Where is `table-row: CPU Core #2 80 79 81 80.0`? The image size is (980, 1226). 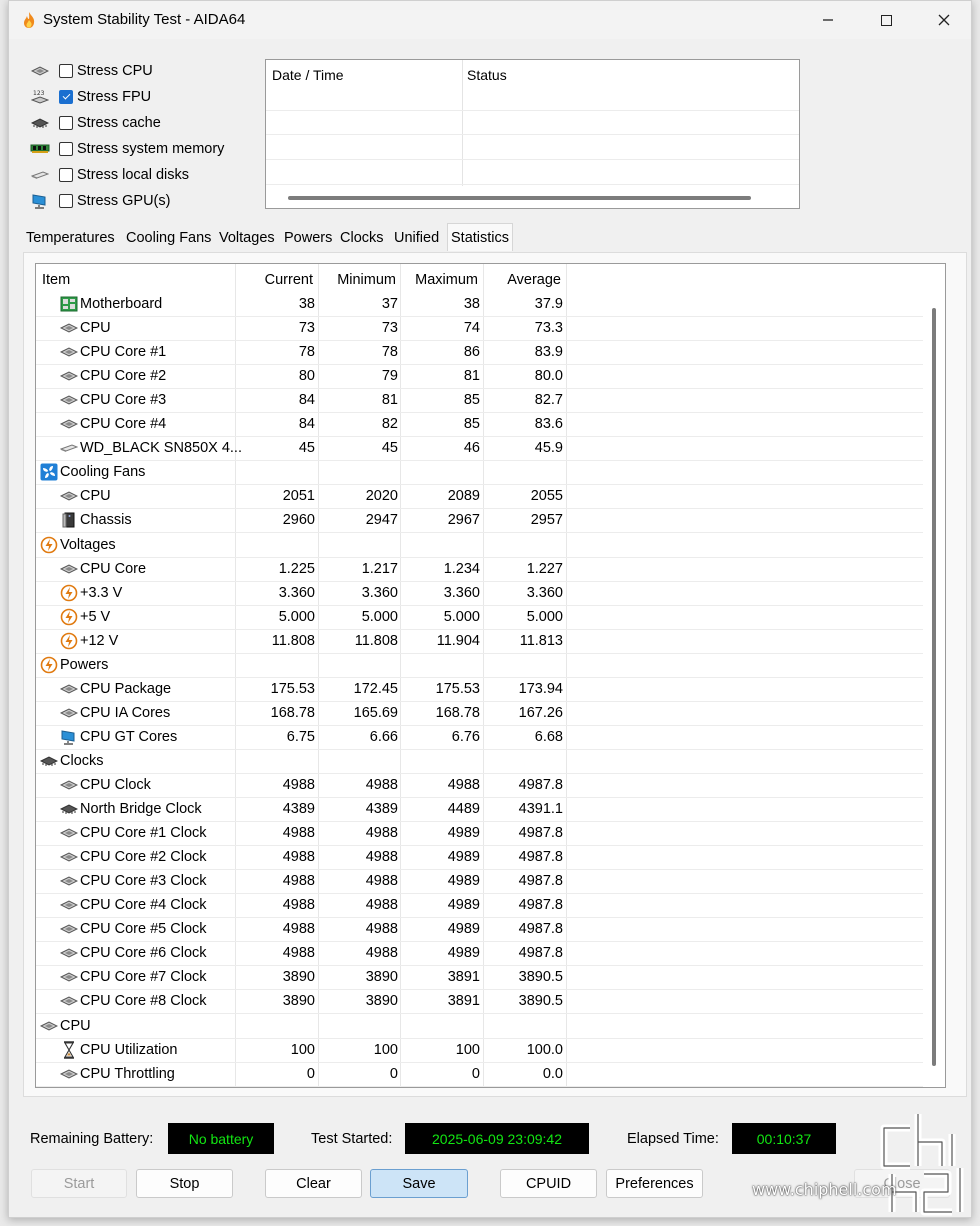
table-row: CPU Core #2 80 79 81 80.0 is located at coordinates (479, 377).